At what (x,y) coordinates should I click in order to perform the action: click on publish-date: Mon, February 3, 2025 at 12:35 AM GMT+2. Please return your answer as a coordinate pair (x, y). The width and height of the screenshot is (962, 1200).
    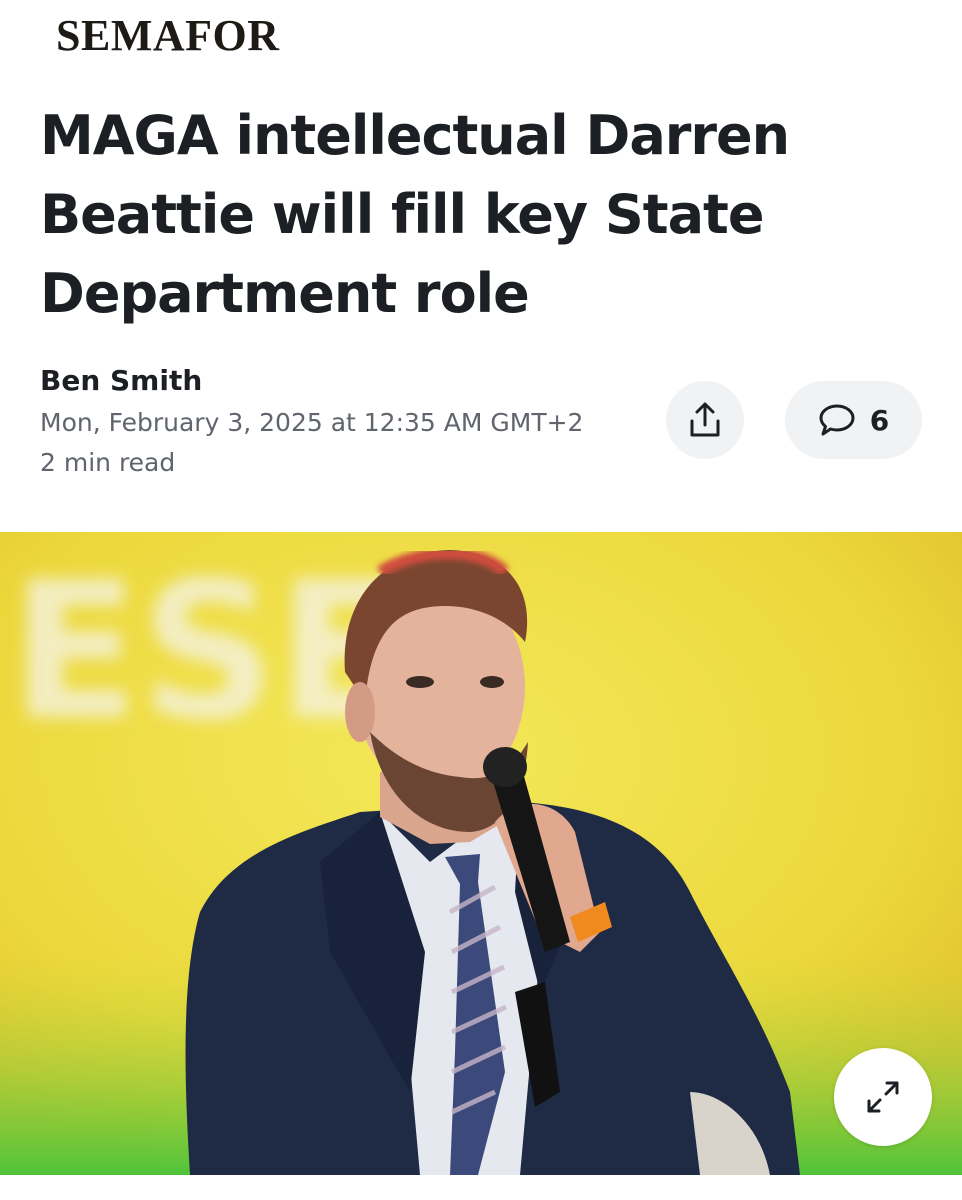
    Looking at the image, I should click on (312, 422).